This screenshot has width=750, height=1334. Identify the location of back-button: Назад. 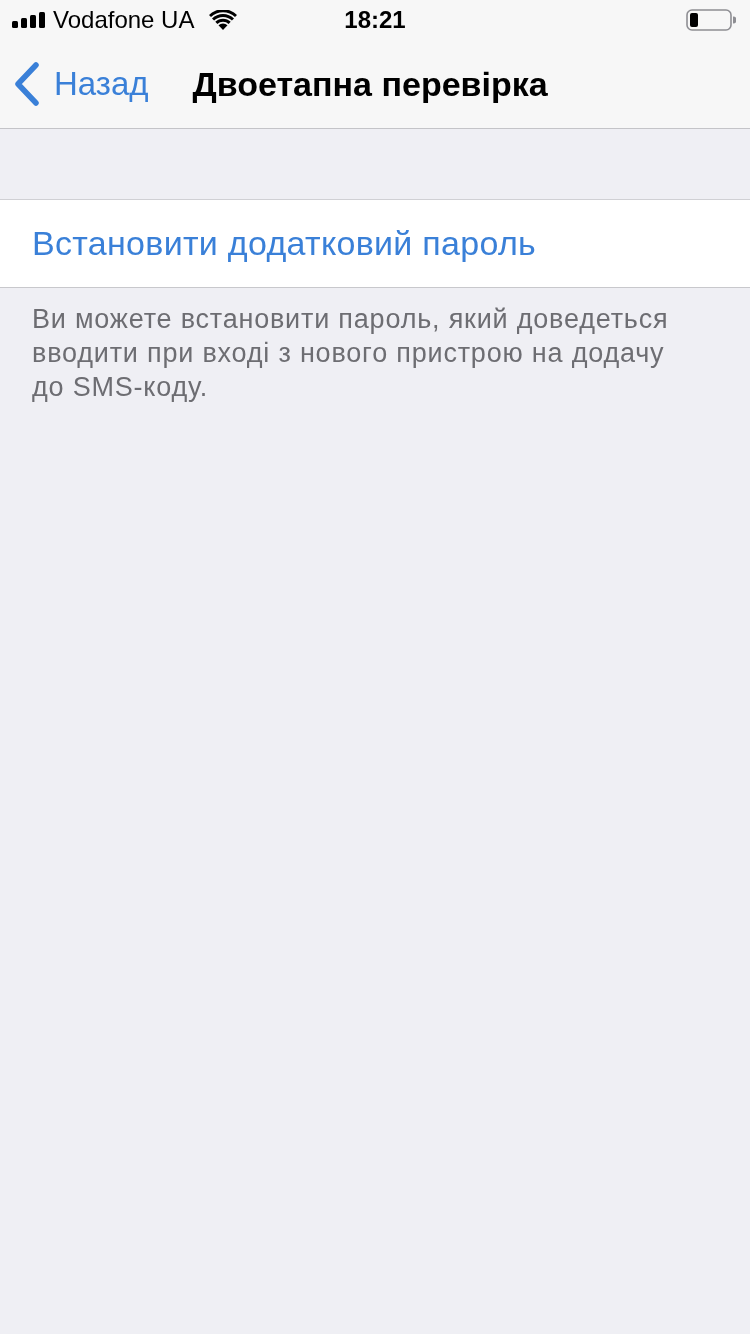
(81, 84).